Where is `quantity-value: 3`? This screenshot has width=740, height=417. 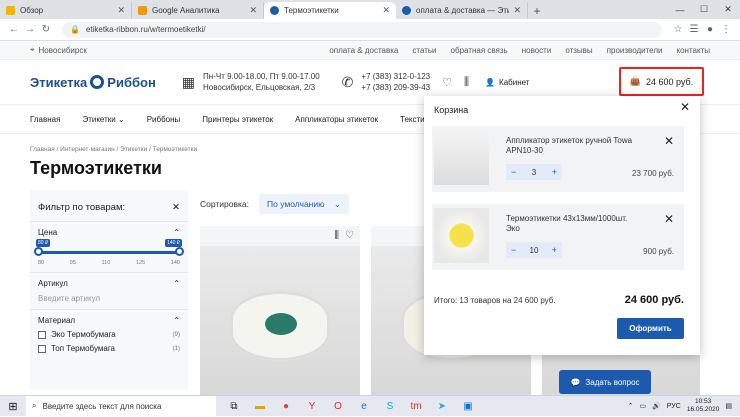
quantity-value: 3 is located at coordinates (534, 172).